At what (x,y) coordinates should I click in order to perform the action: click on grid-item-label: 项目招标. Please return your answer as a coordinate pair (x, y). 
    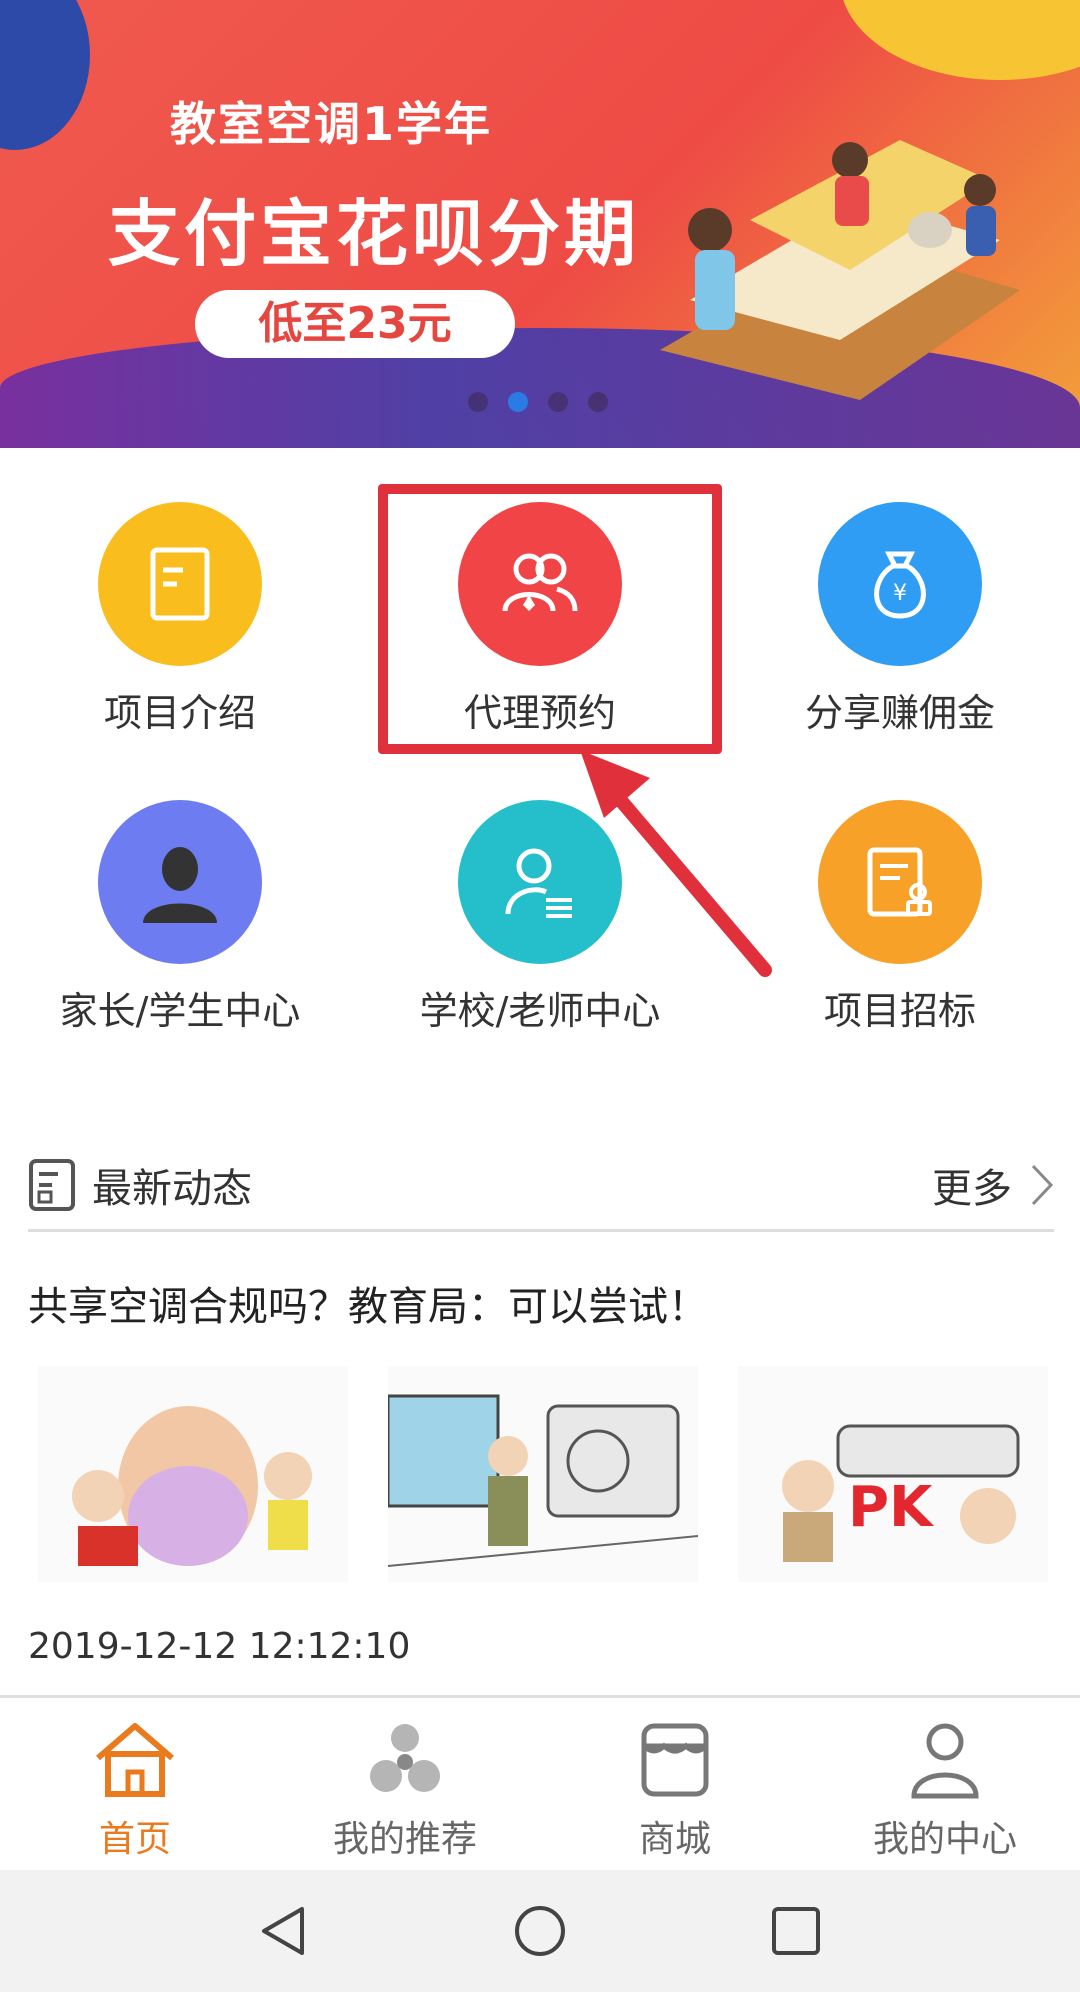
    Looking at the image, I should click on (899, 1011).